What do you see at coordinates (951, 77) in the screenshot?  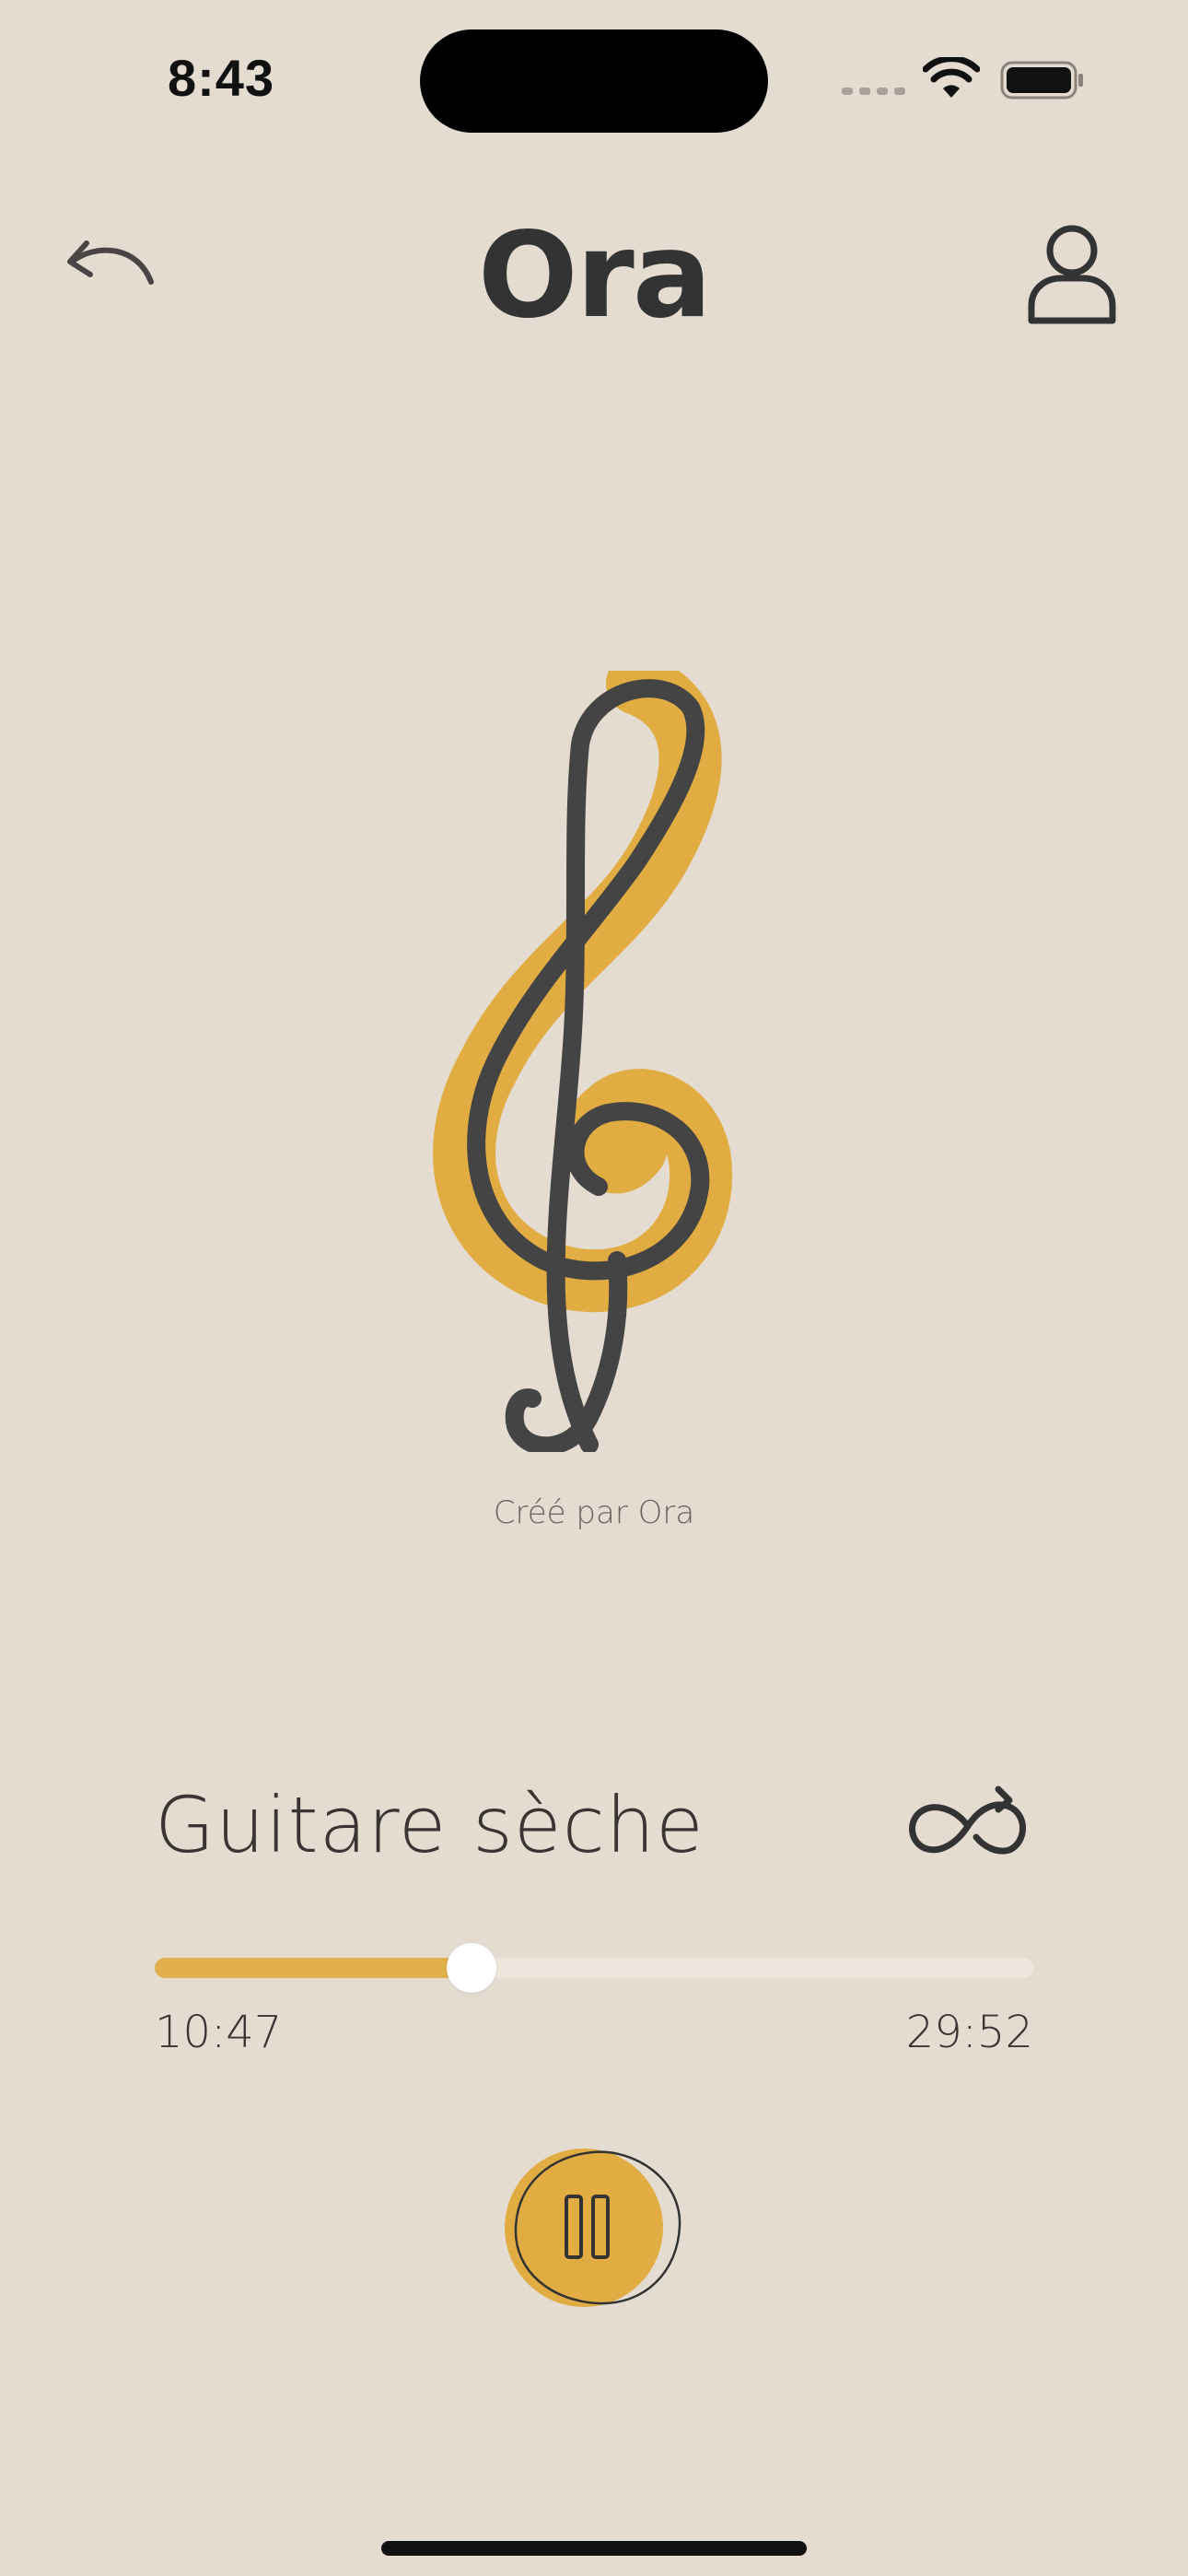 I see `wifi-icon` at bounding box center [951, 77].